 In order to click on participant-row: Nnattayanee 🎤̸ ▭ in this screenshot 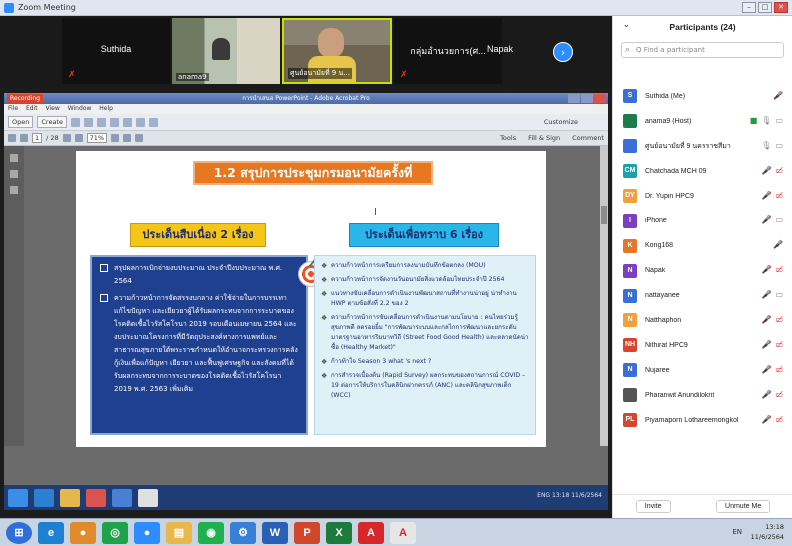, I will do `click(702, 295)`.